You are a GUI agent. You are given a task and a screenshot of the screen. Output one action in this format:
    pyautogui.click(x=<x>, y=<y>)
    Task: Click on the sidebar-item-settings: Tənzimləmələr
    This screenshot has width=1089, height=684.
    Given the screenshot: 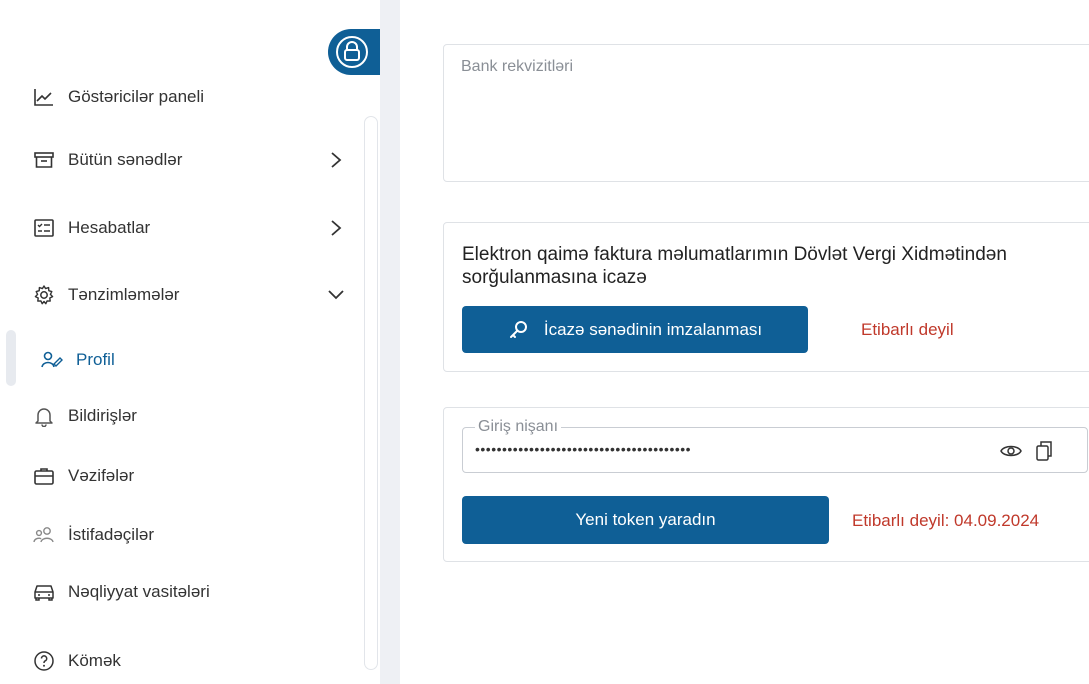 What is the action you would take?
    pyautogui.click(x=105, y=295)
    